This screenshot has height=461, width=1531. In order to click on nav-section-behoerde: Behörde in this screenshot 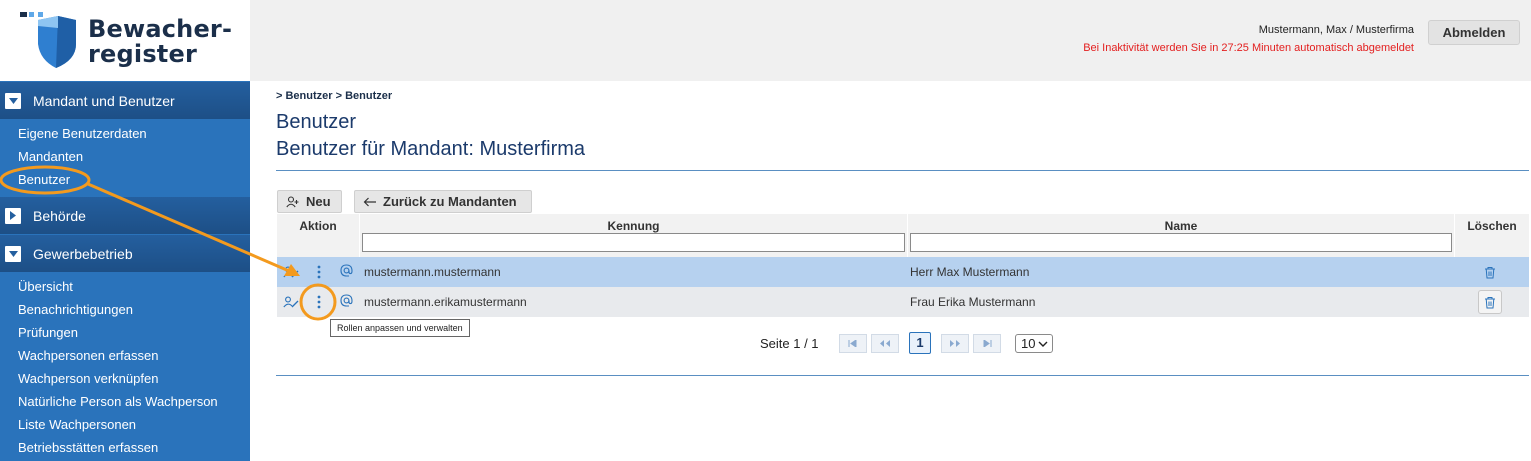, I will do `click(125, 215)`.